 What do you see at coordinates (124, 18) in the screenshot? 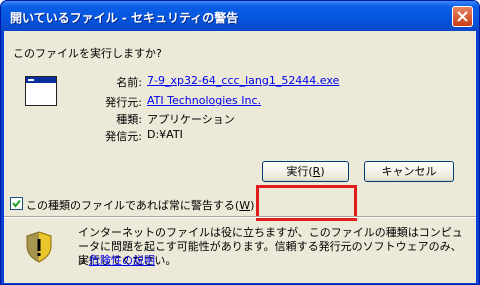
I see `window-title: 開いているファイル - セキュリティの警告` at bounding box center [124, 18].